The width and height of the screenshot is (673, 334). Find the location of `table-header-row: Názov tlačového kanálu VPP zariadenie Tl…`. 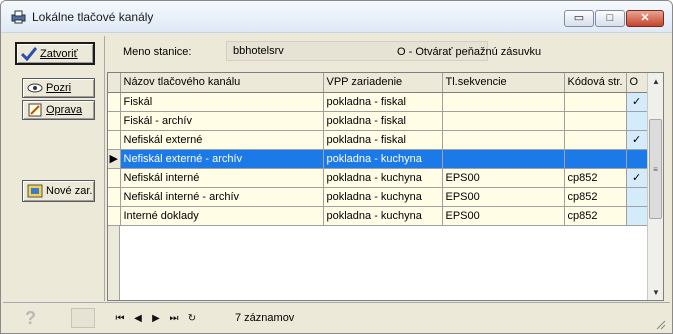

table-header-row: Názov tlačového kanálu VPP zariadenie Tl… is located at coordinates (378, 83).